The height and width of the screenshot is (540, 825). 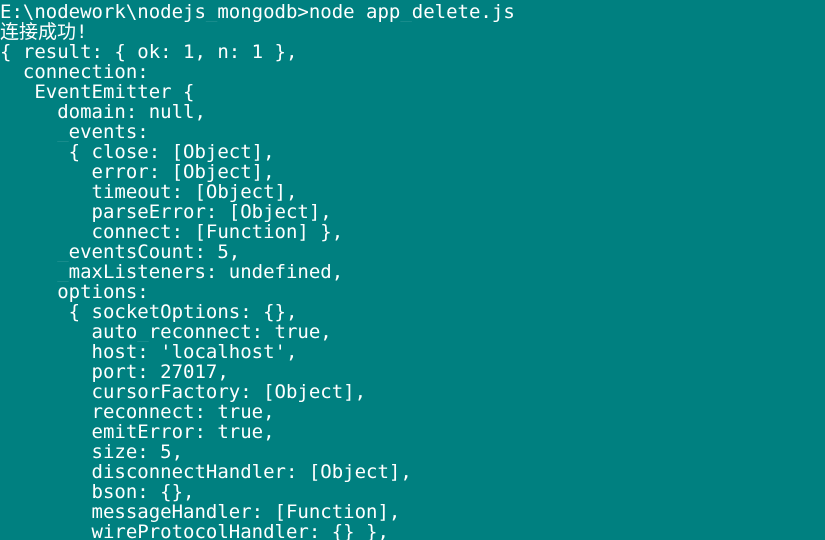 I want to click on output-line: reconnect: true,, so click(x=137, y=412).